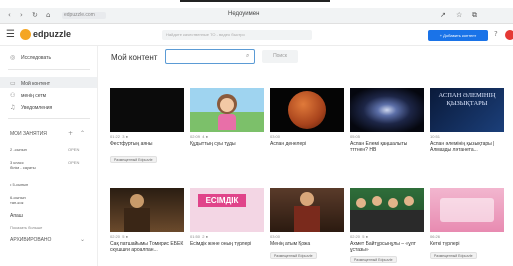  What do you see at coordinates (307, 219) in the screenshot?
I see `boy-body` at bounding box center [307, 219].